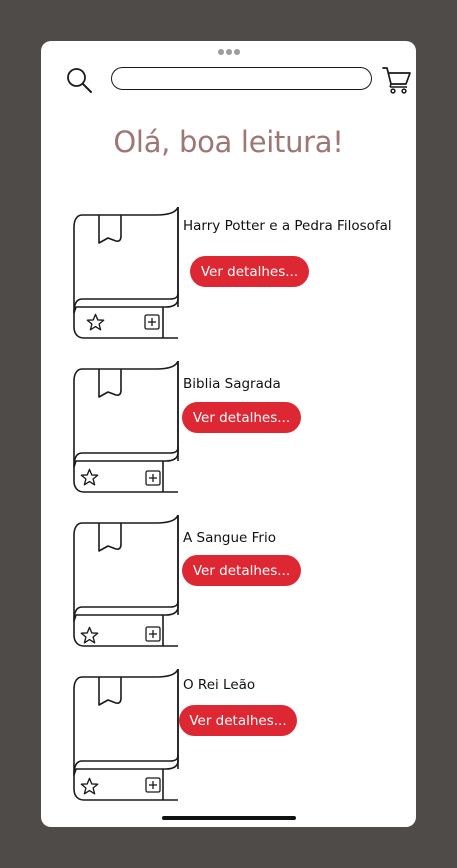  I want to click on book-title: Harry Potter e a Pedra Filosofal, so click(287, 226).